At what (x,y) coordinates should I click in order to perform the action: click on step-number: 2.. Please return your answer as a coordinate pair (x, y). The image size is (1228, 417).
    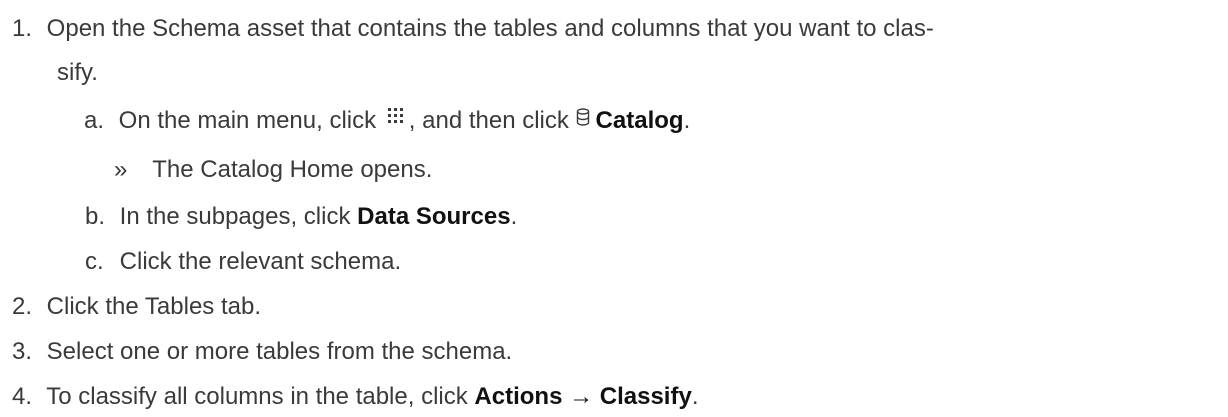
    Looking at the image, I should click on (22, 306).